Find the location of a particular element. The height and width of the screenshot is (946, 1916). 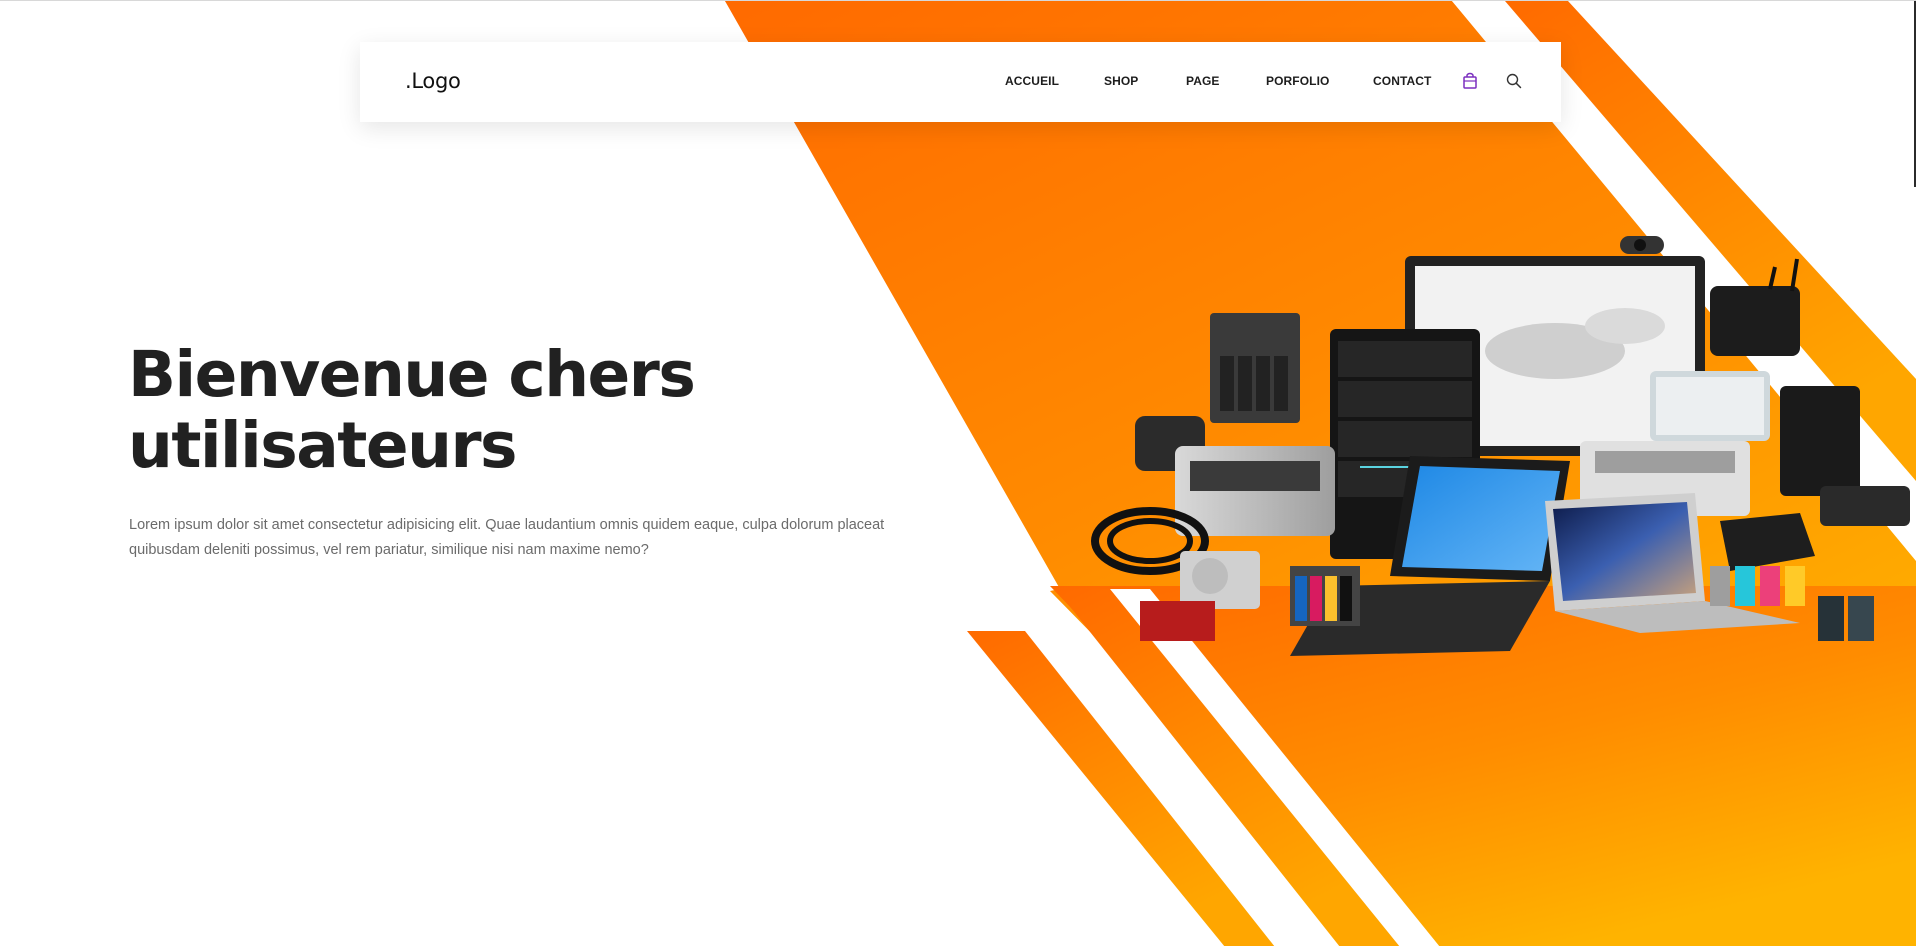

hero-title: Bienvenue chers utilisateurs is located at coordinates (488, 410).